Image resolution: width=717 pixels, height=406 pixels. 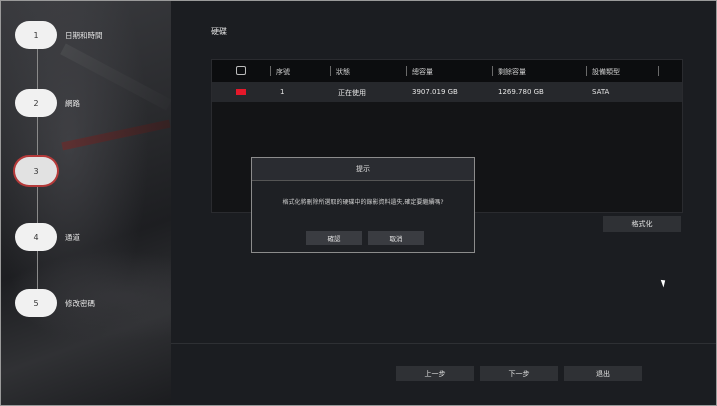 I want to click on cell-status: 正在使用, so click(x=352, y=93).